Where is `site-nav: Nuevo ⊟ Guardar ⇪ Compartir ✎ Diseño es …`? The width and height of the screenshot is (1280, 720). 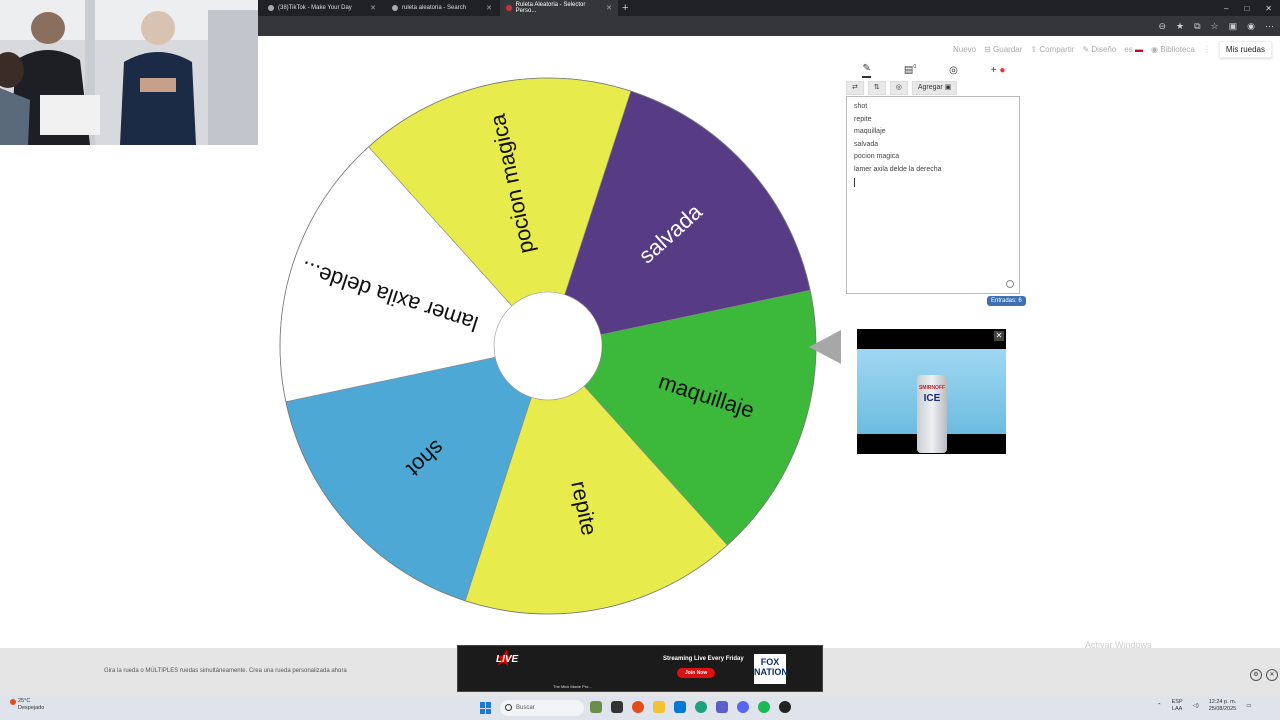 site-nav: Nuevo ⊟ Guardar ⇪ Compartir ✎ Diseño es … is located at coordinates (1116, 49).